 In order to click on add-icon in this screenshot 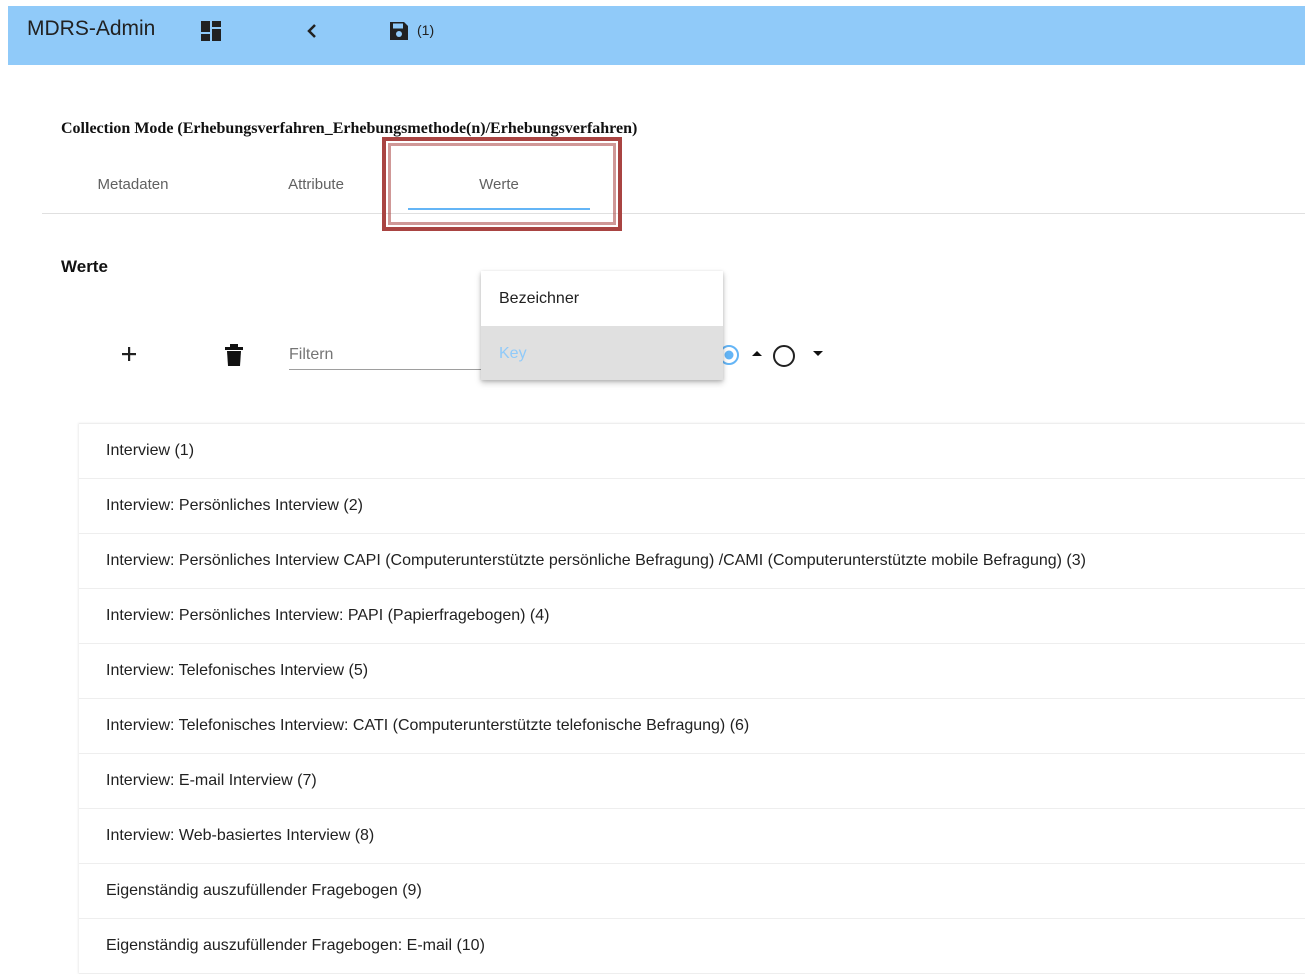, I will do `click(129, 354)`.